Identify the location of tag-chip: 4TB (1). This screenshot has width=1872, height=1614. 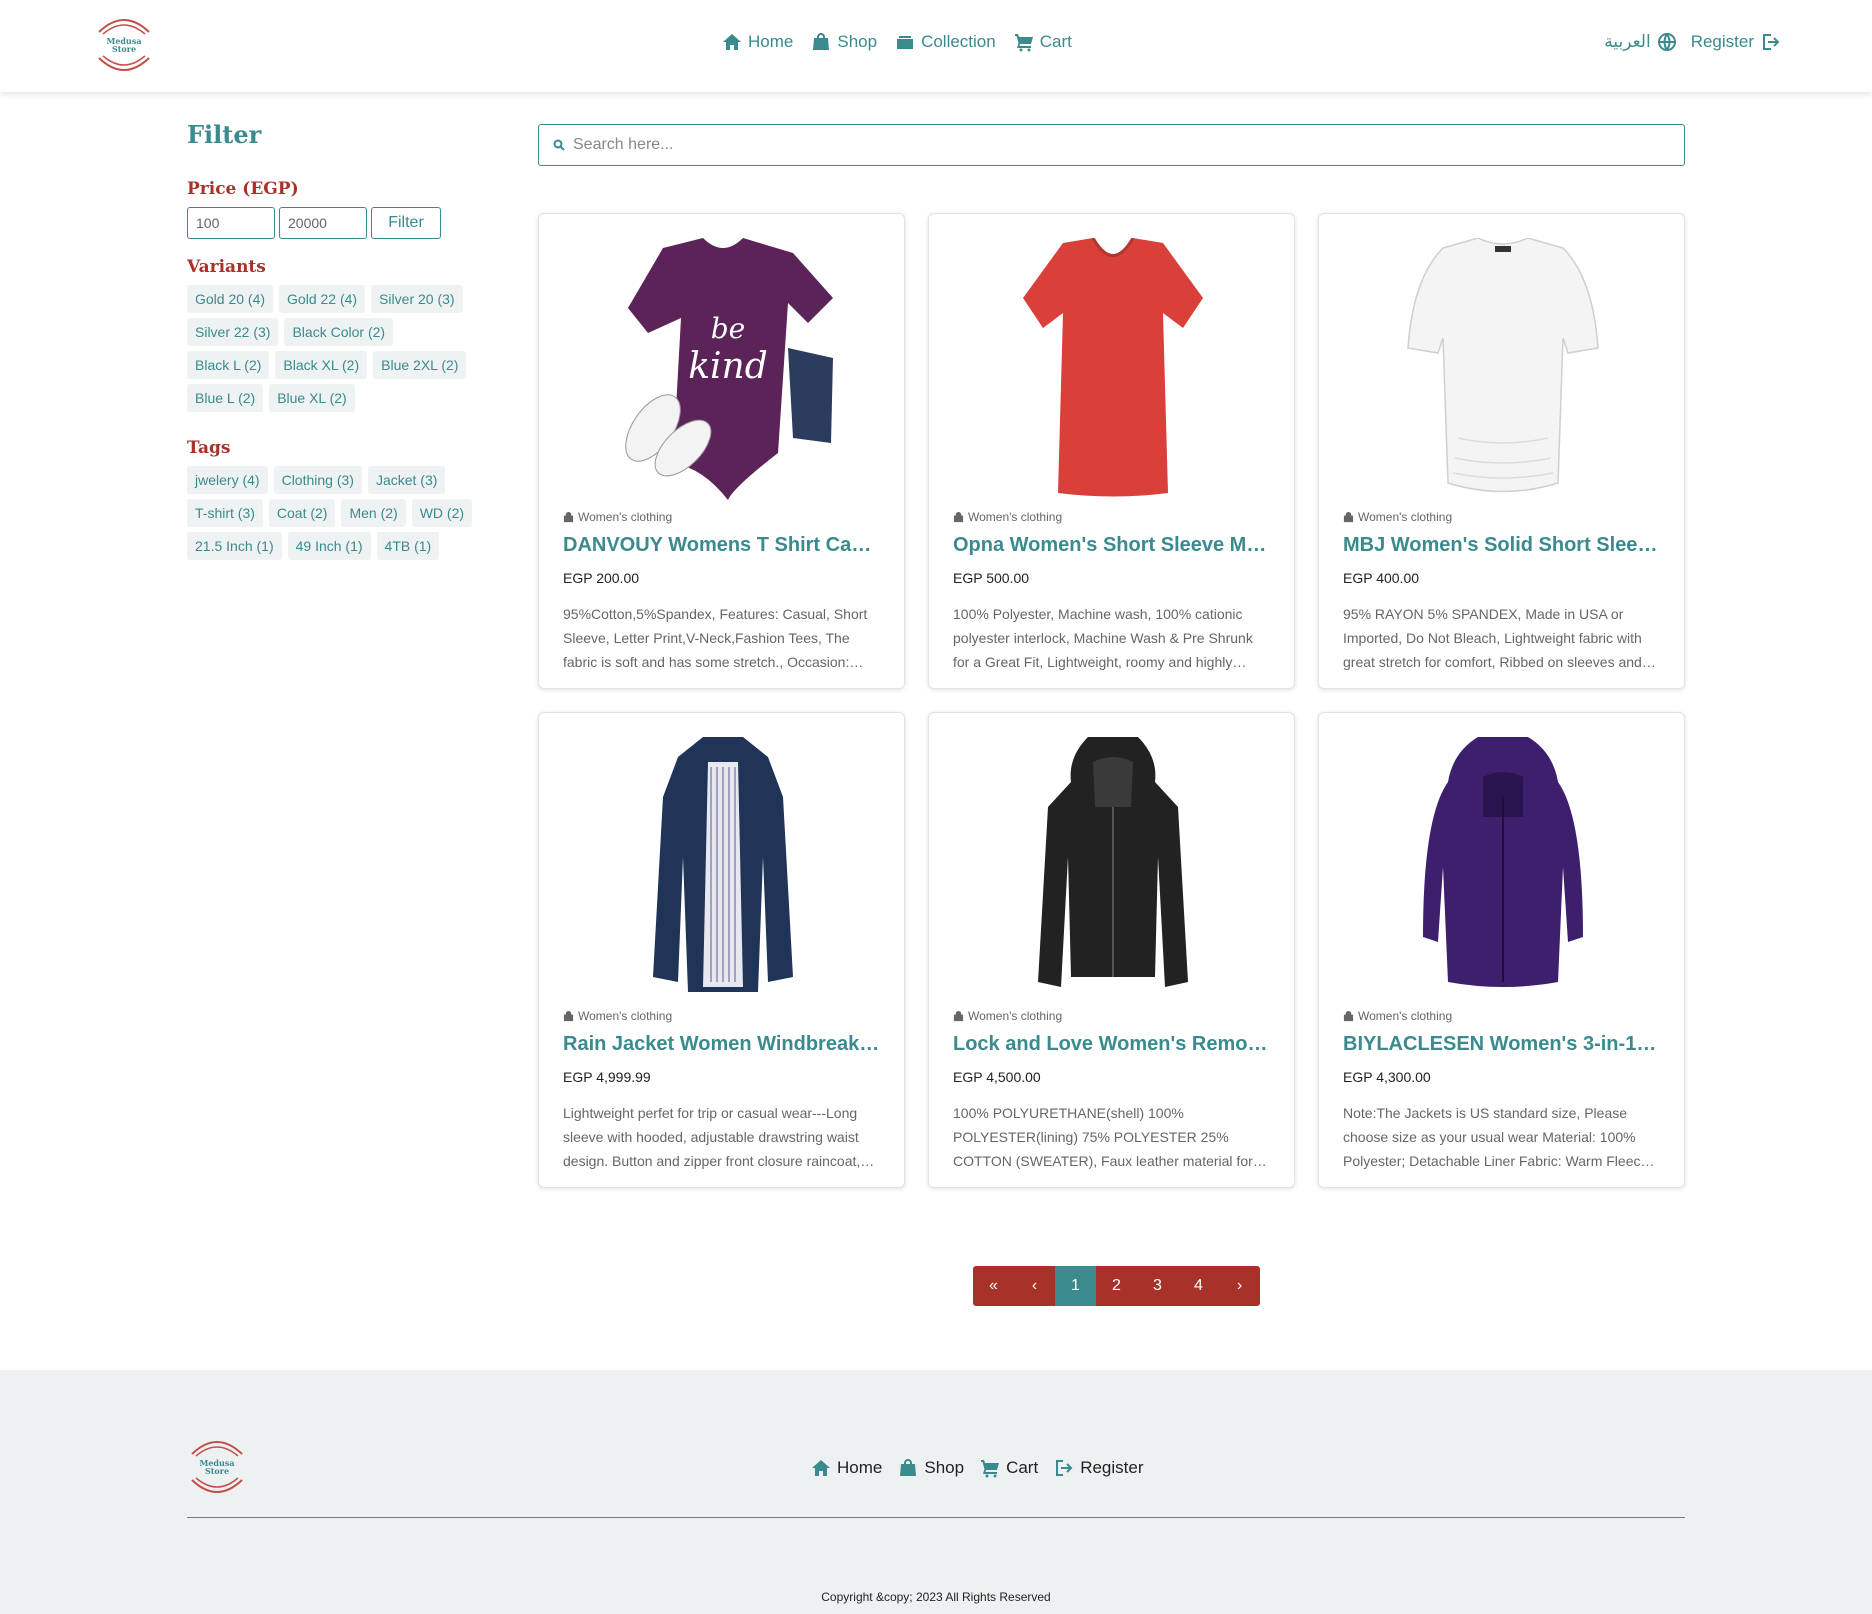
(408, 546).